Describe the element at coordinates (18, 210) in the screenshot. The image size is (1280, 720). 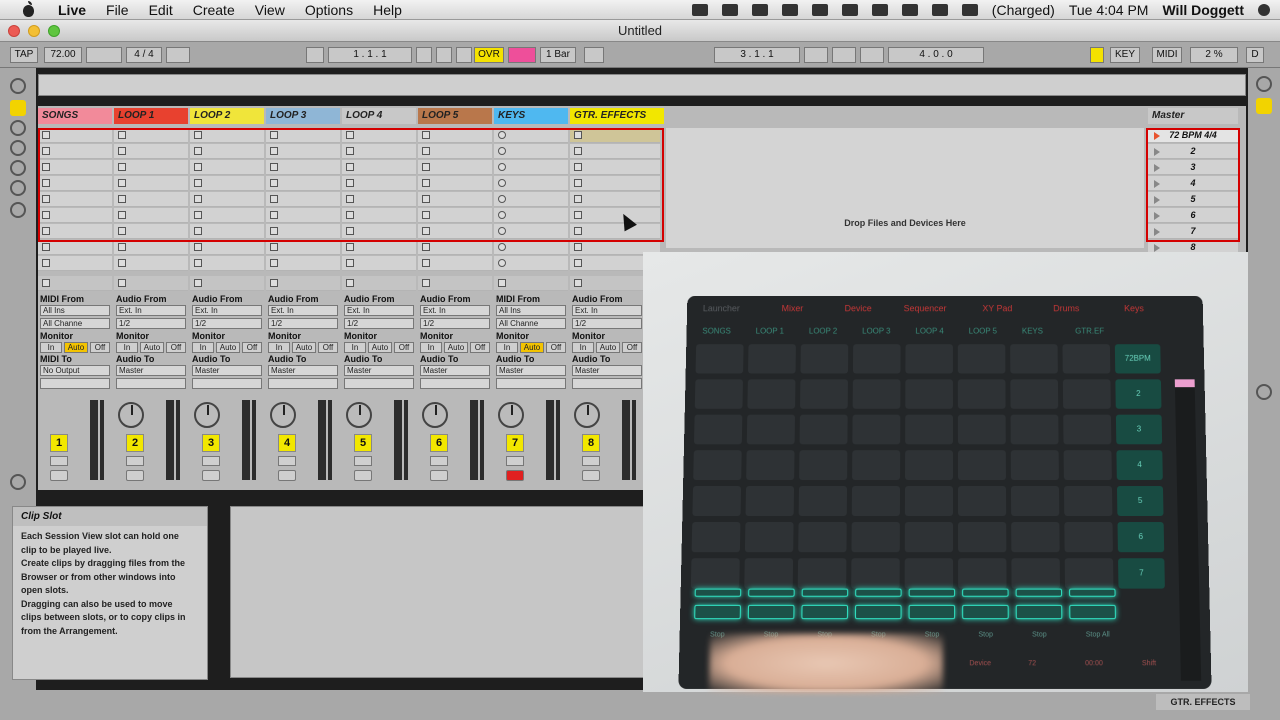
I see `hot-swap-icon` at that location.